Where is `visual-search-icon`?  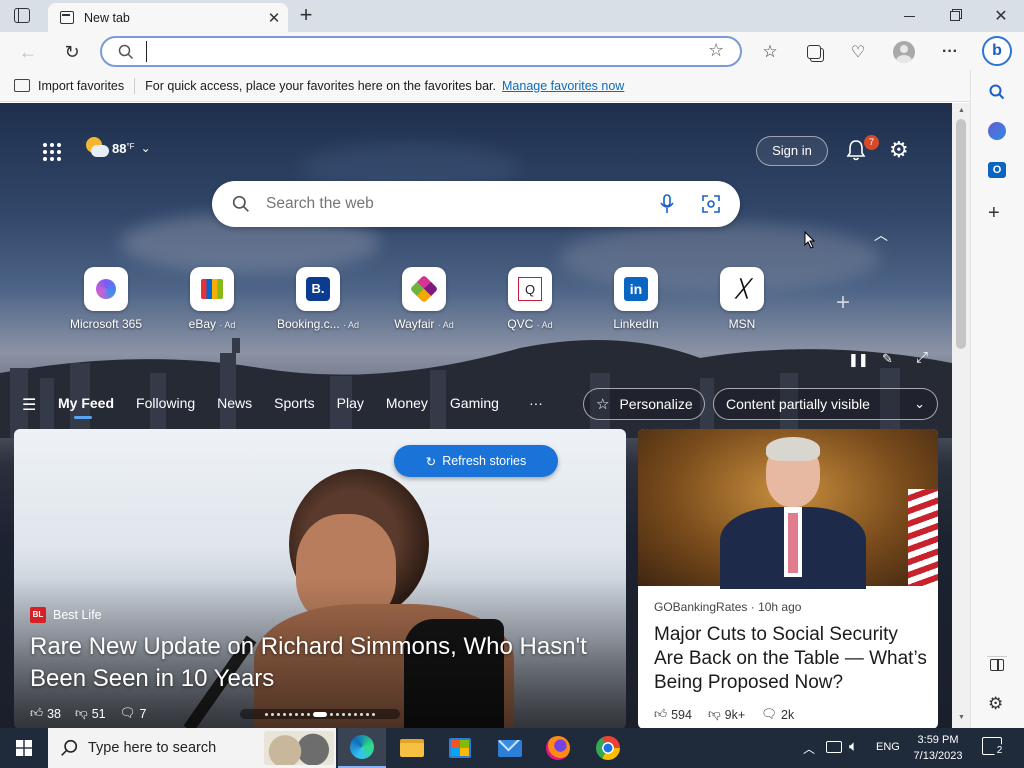 visual-search-icon is located at coordinates (711, 204).